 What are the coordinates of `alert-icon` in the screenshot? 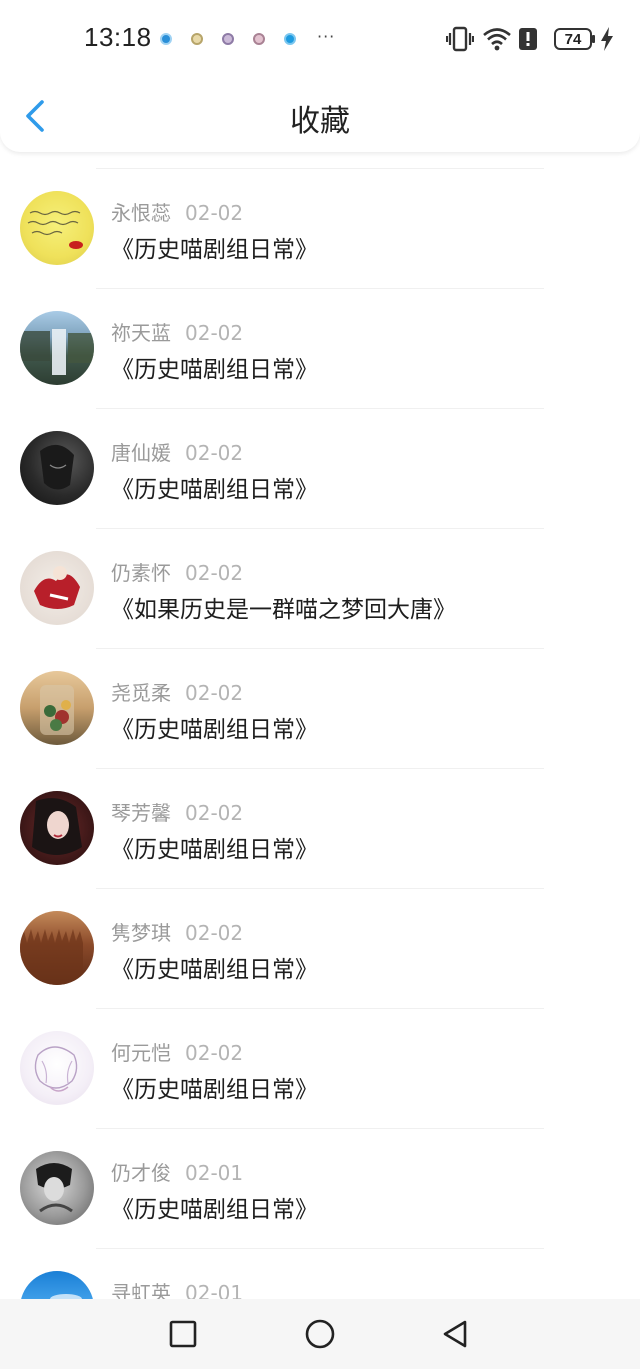 It's located at (528, 39).